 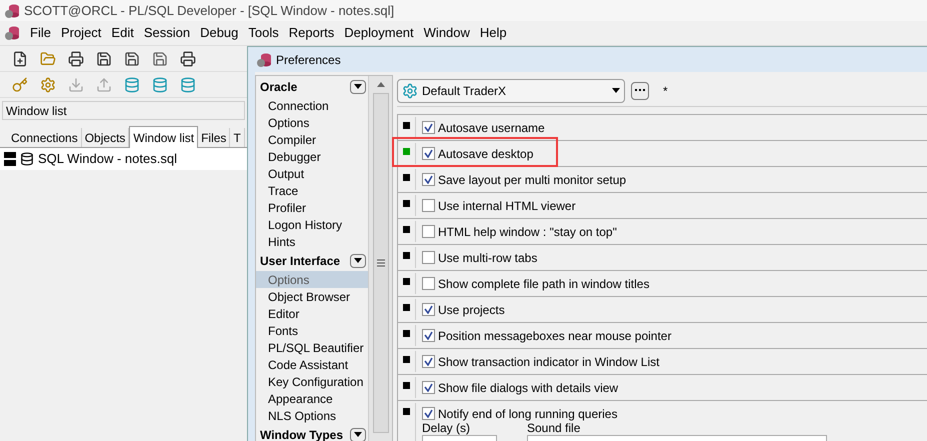 I want to click on menu-item: Edit, so click(x=122, y=33).